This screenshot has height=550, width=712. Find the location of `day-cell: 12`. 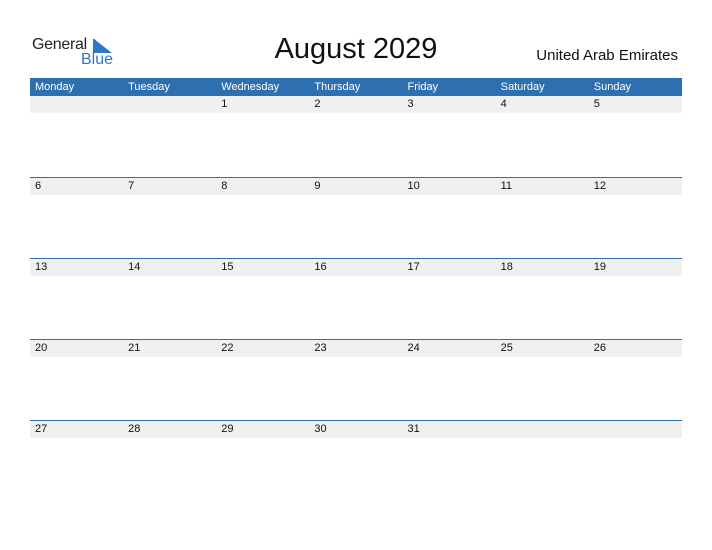

day-cell: 12 is located at coordinates (599, 186).